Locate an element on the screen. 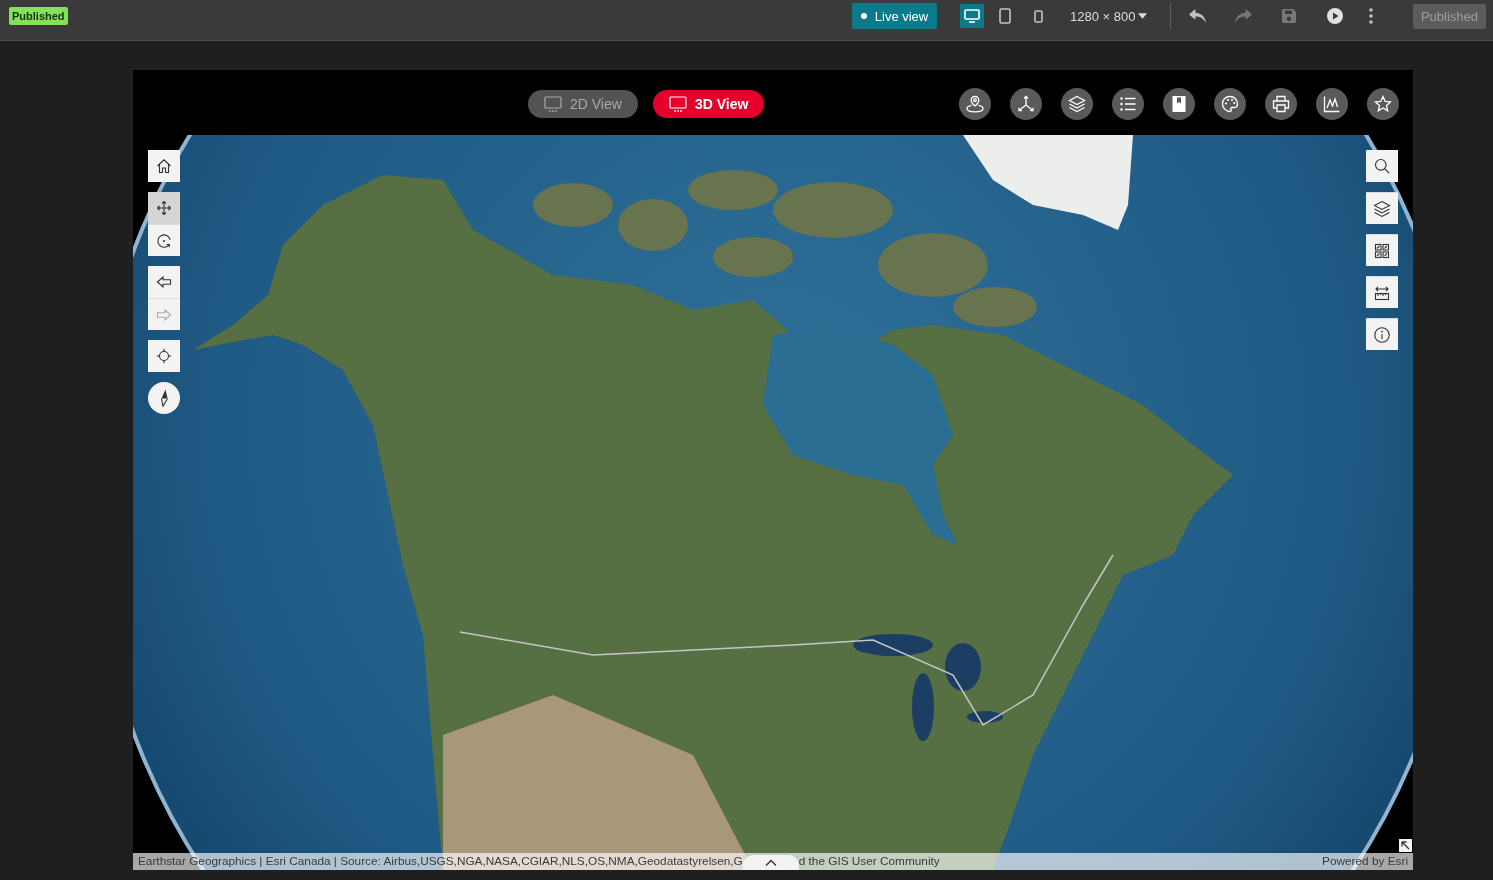  corner-arrow-icon is located at coordinates (1405, 845).